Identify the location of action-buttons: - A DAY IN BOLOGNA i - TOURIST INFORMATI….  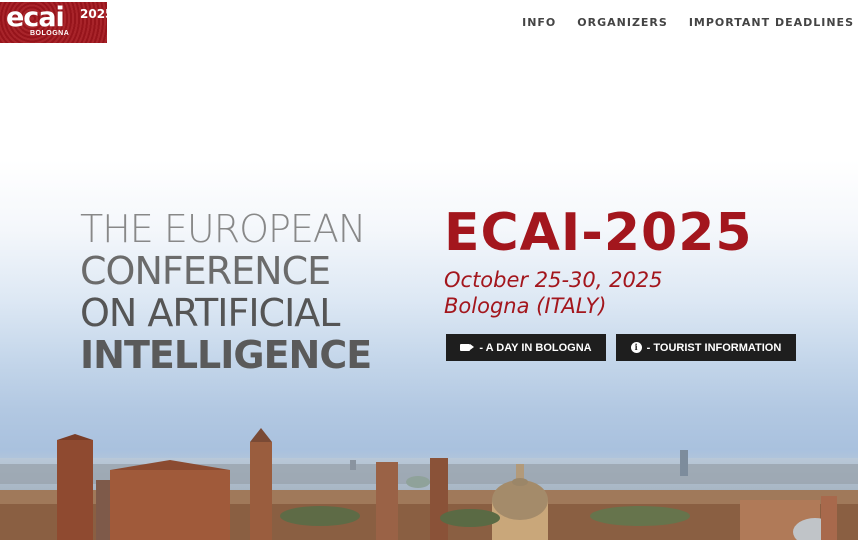
(621, 347).